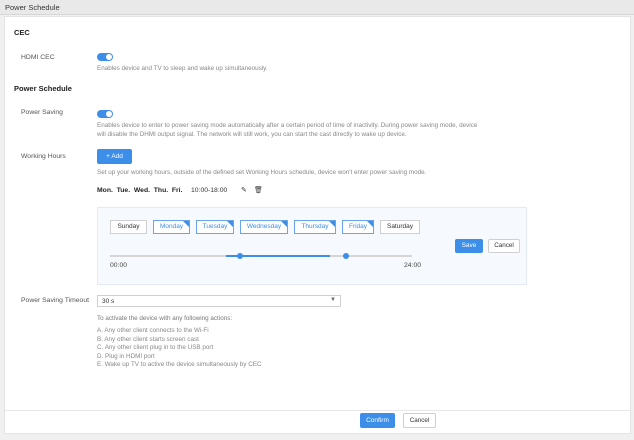 The image size is (634, 440). What do you see at coordinates (315, 227) in the screenshot?
I see `day-thursday: Thursday` at bounding box center [315, 227].